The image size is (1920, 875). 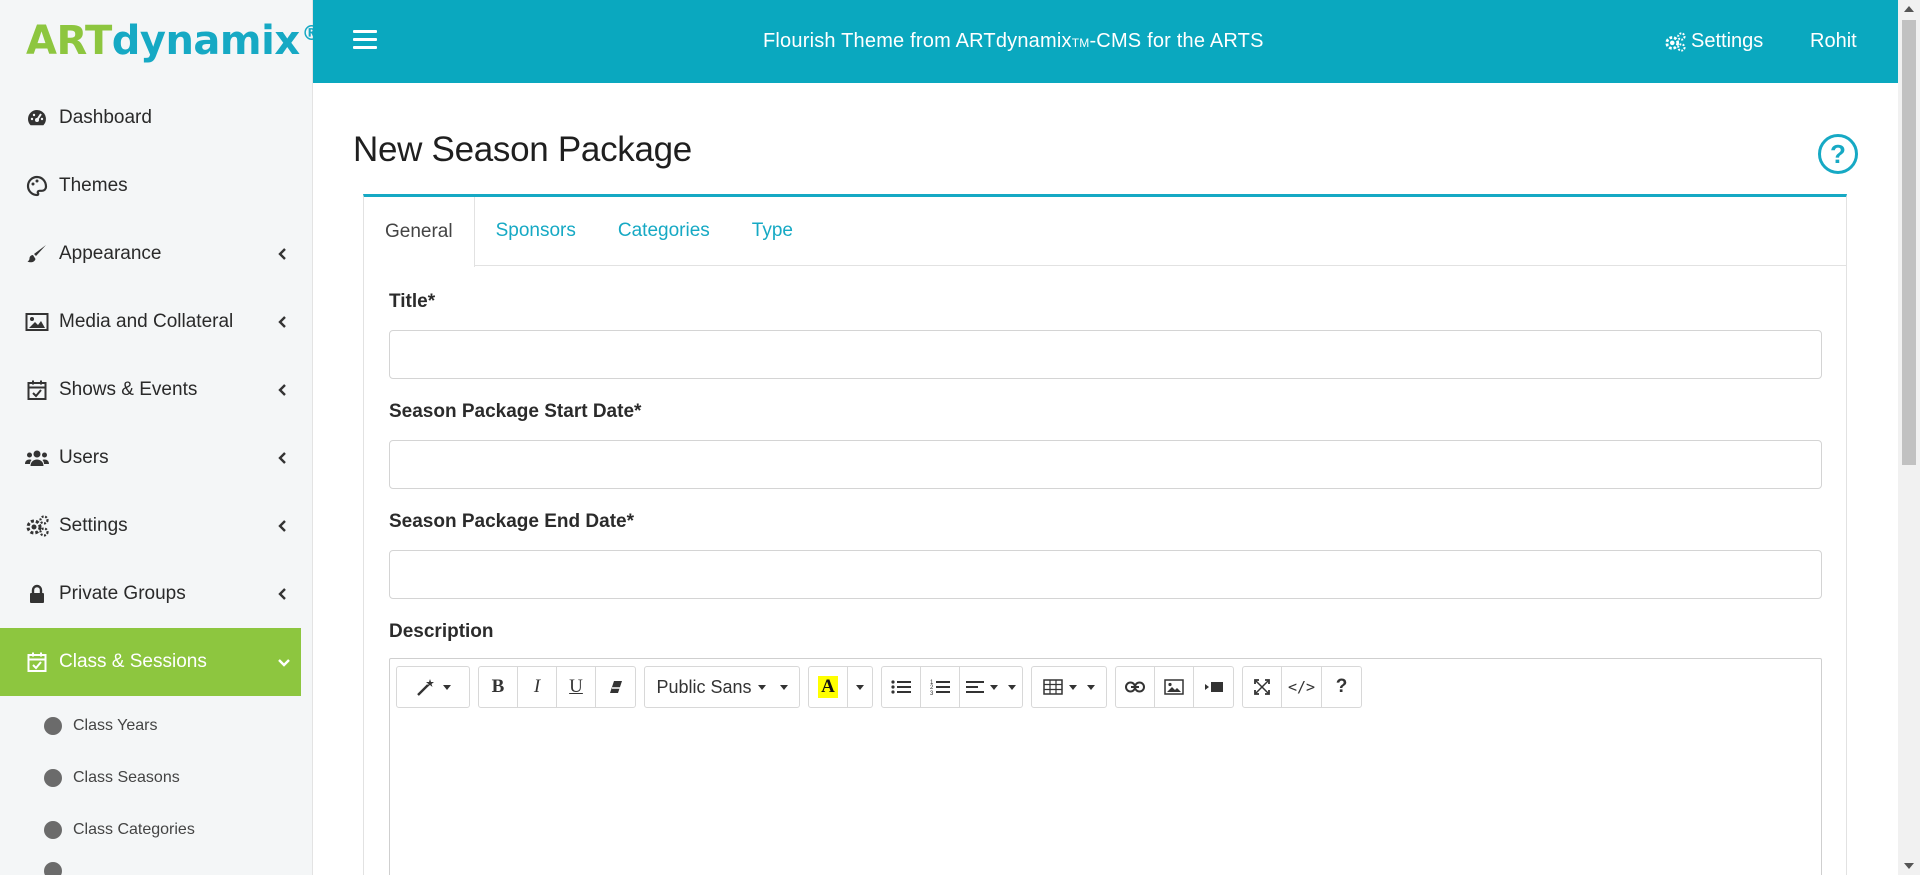 I want to click on underline-button: U, so click(x=576, y=687).